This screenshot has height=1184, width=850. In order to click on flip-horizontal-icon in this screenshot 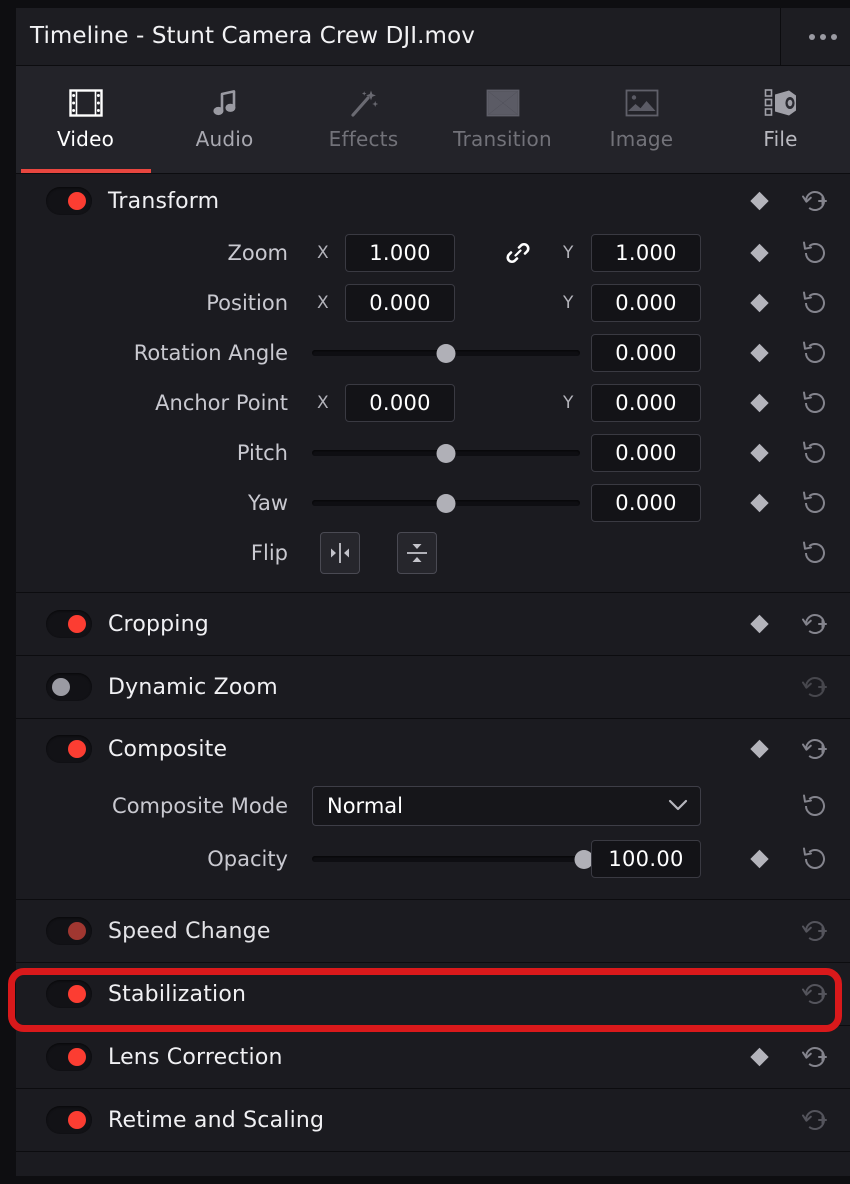, I will do `click(340, 553)`.